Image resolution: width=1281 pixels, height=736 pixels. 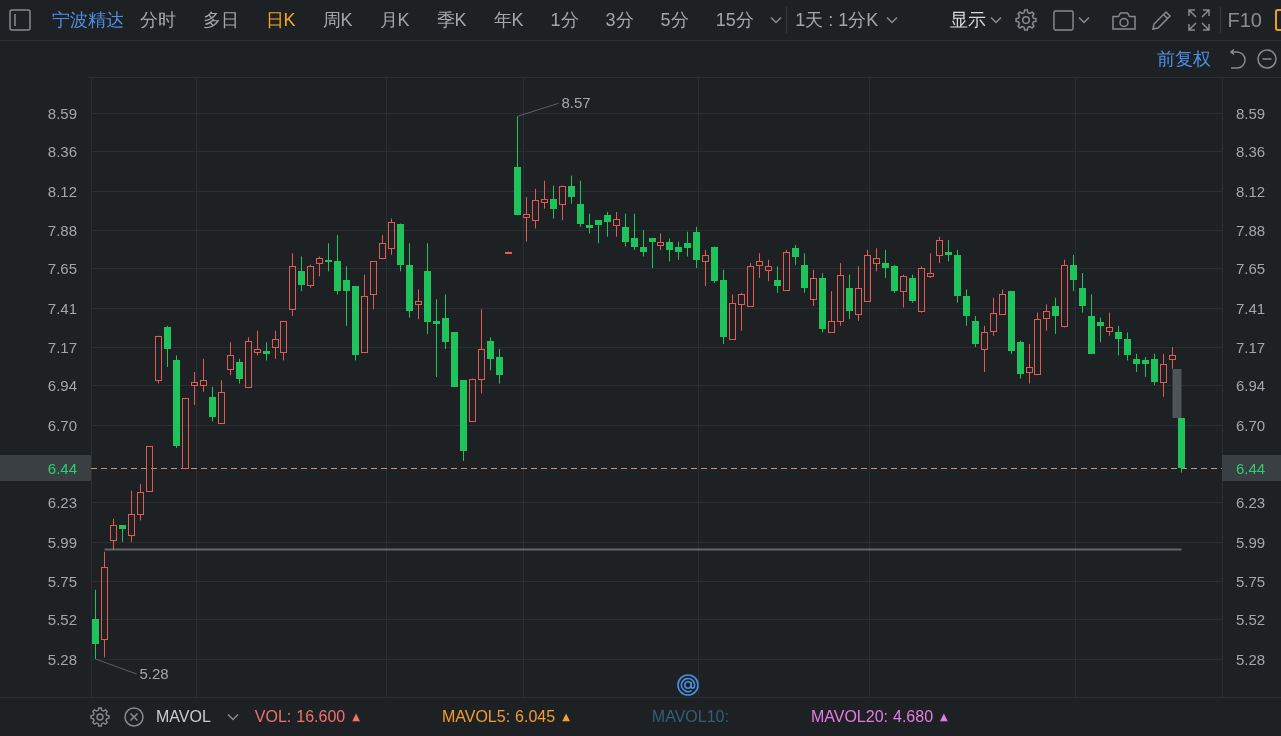 I want to click on cut-off-button, so click(x=1278, y=20).